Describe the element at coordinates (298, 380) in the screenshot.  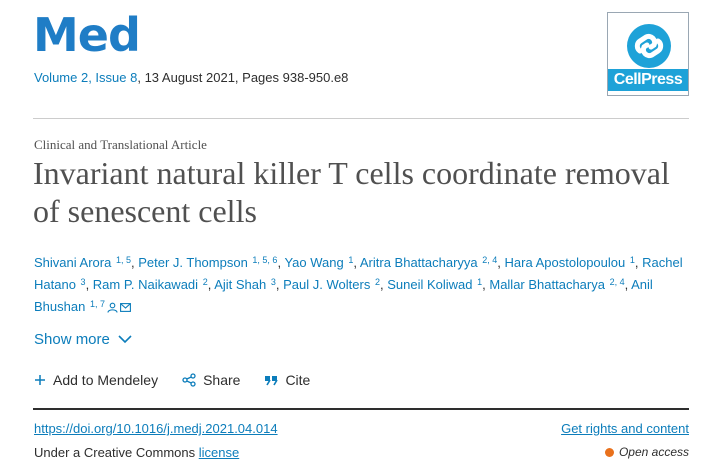
I see `cite-label: Cite` at that location.